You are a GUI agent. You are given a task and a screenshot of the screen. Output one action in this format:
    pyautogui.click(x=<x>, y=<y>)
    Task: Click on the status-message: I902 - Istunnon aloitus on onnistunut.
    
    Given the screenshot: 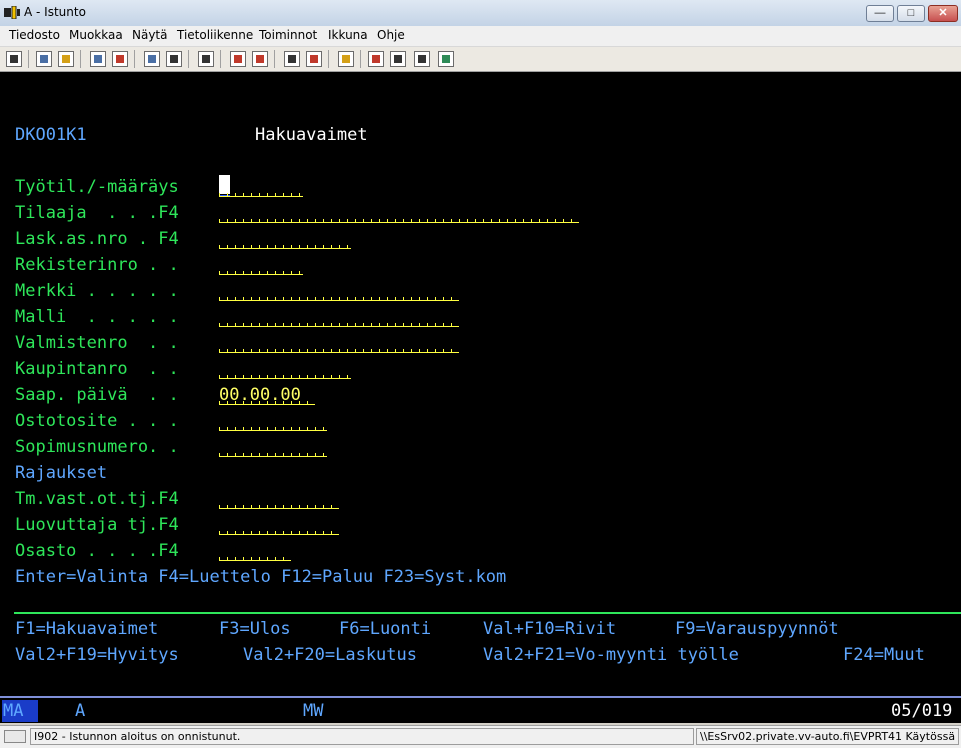 What is the action you would take?
    pyautogui.click(x=362, y=736)
    